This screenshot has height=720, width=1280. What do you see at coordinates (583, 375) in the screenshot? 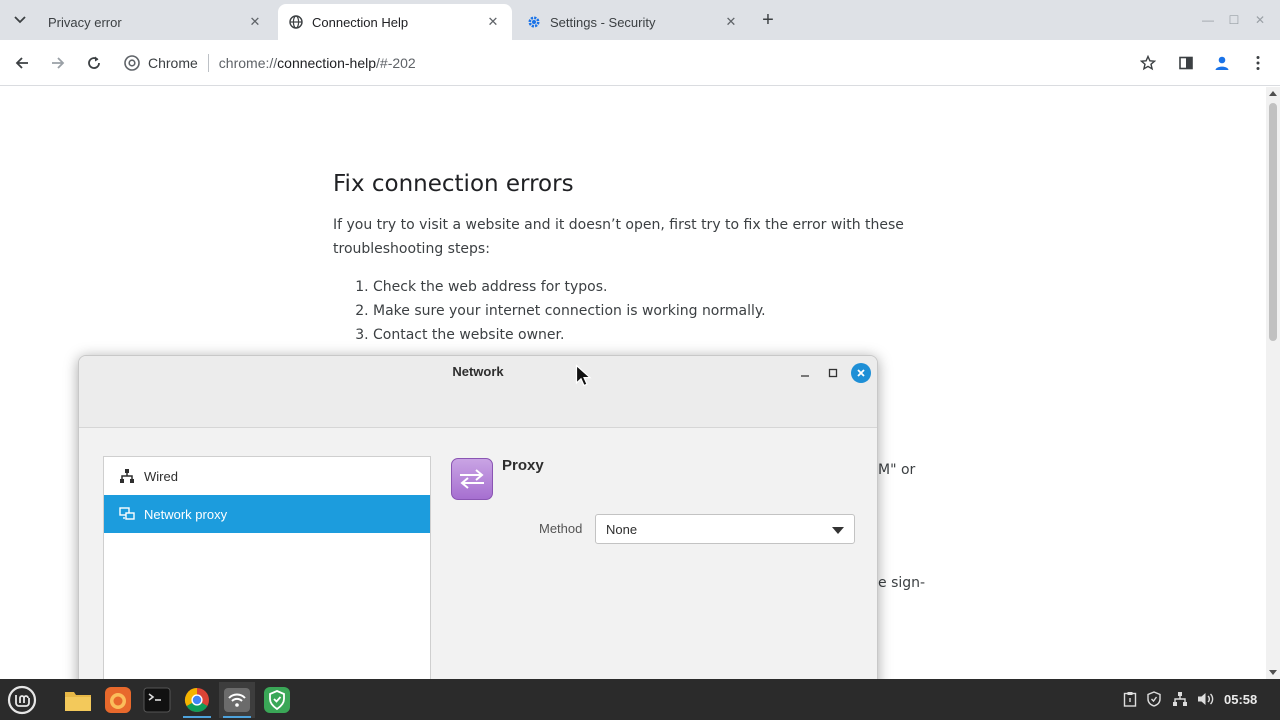
I see `mouse-pointer-icon` at bounding box center [583, 375].